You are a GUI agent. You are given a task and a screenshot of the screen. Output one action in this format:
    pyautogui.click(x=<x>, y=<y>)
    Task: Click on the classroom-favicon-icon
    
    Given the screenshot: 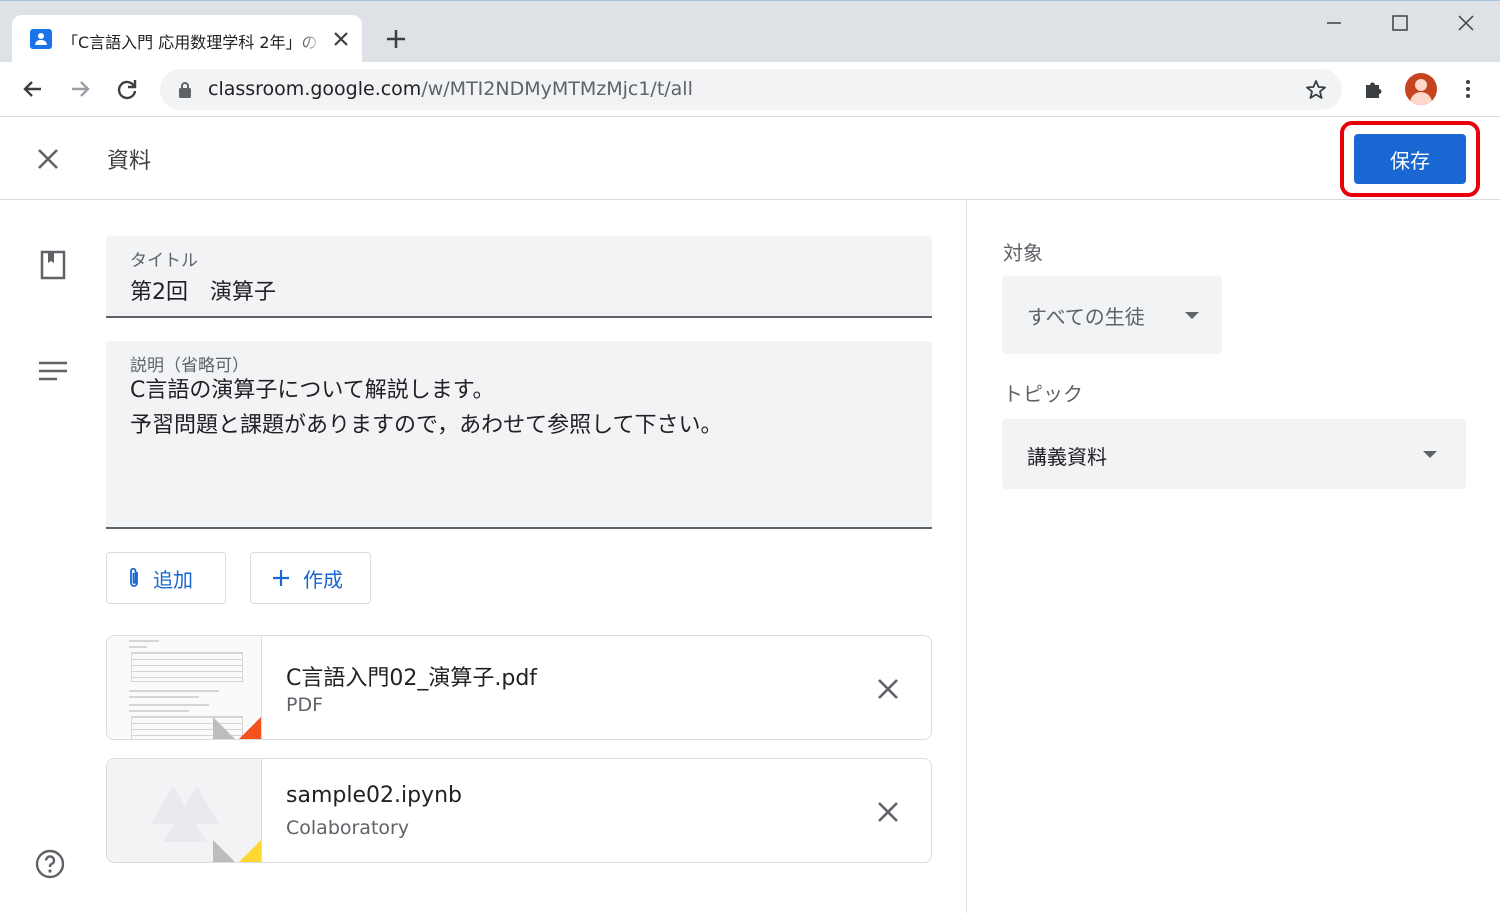 What is the action you would take?
    pyautogui.click(x=41, y=39)
    